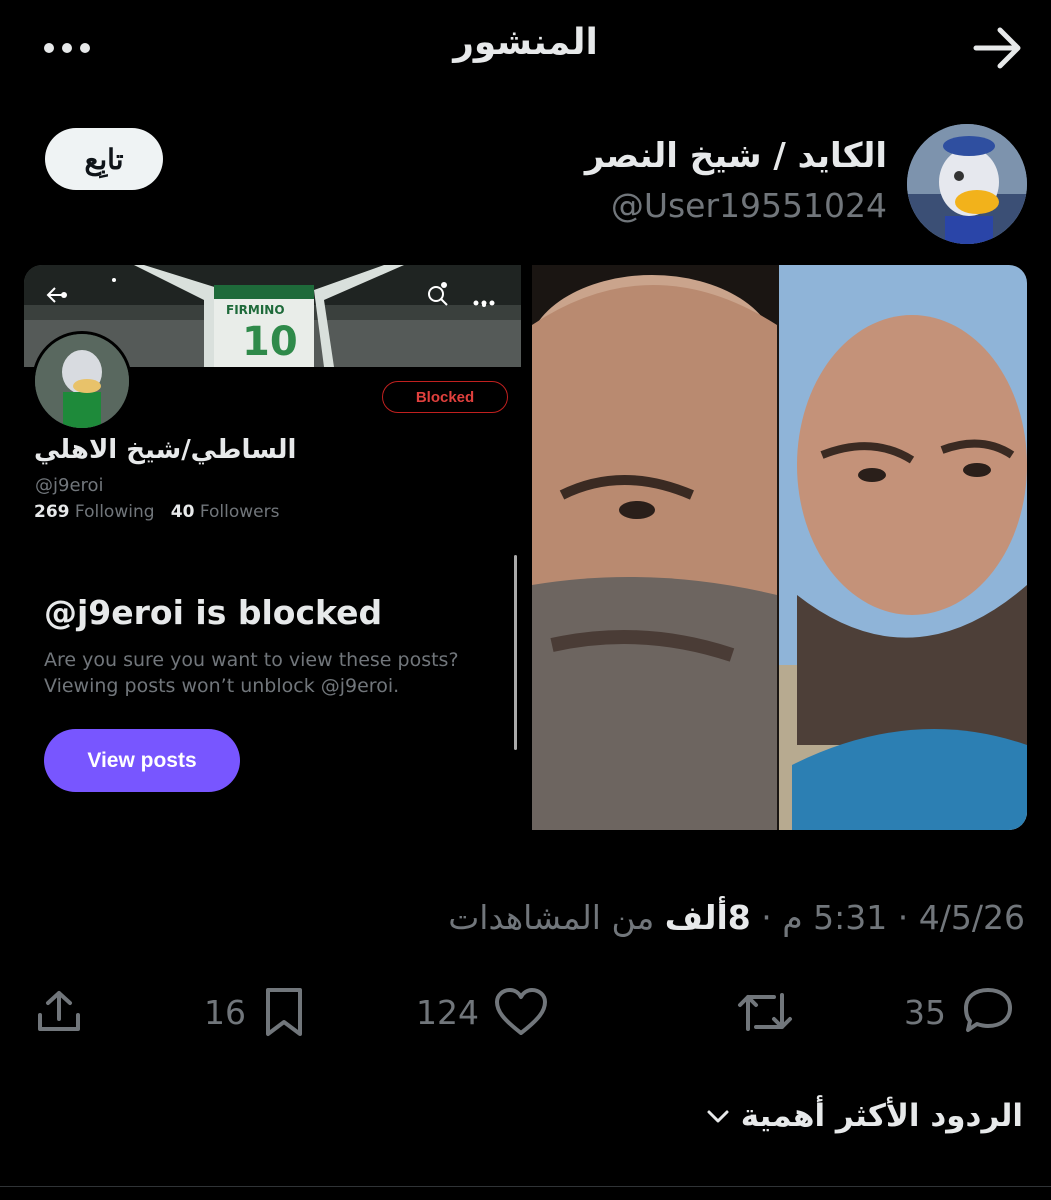 The height and width of the screenshot is (1200, 1051). What do you see at coordinates (82, 381) in the screenshot?
I see `profile-avatar` at bounding box center [82, 381].